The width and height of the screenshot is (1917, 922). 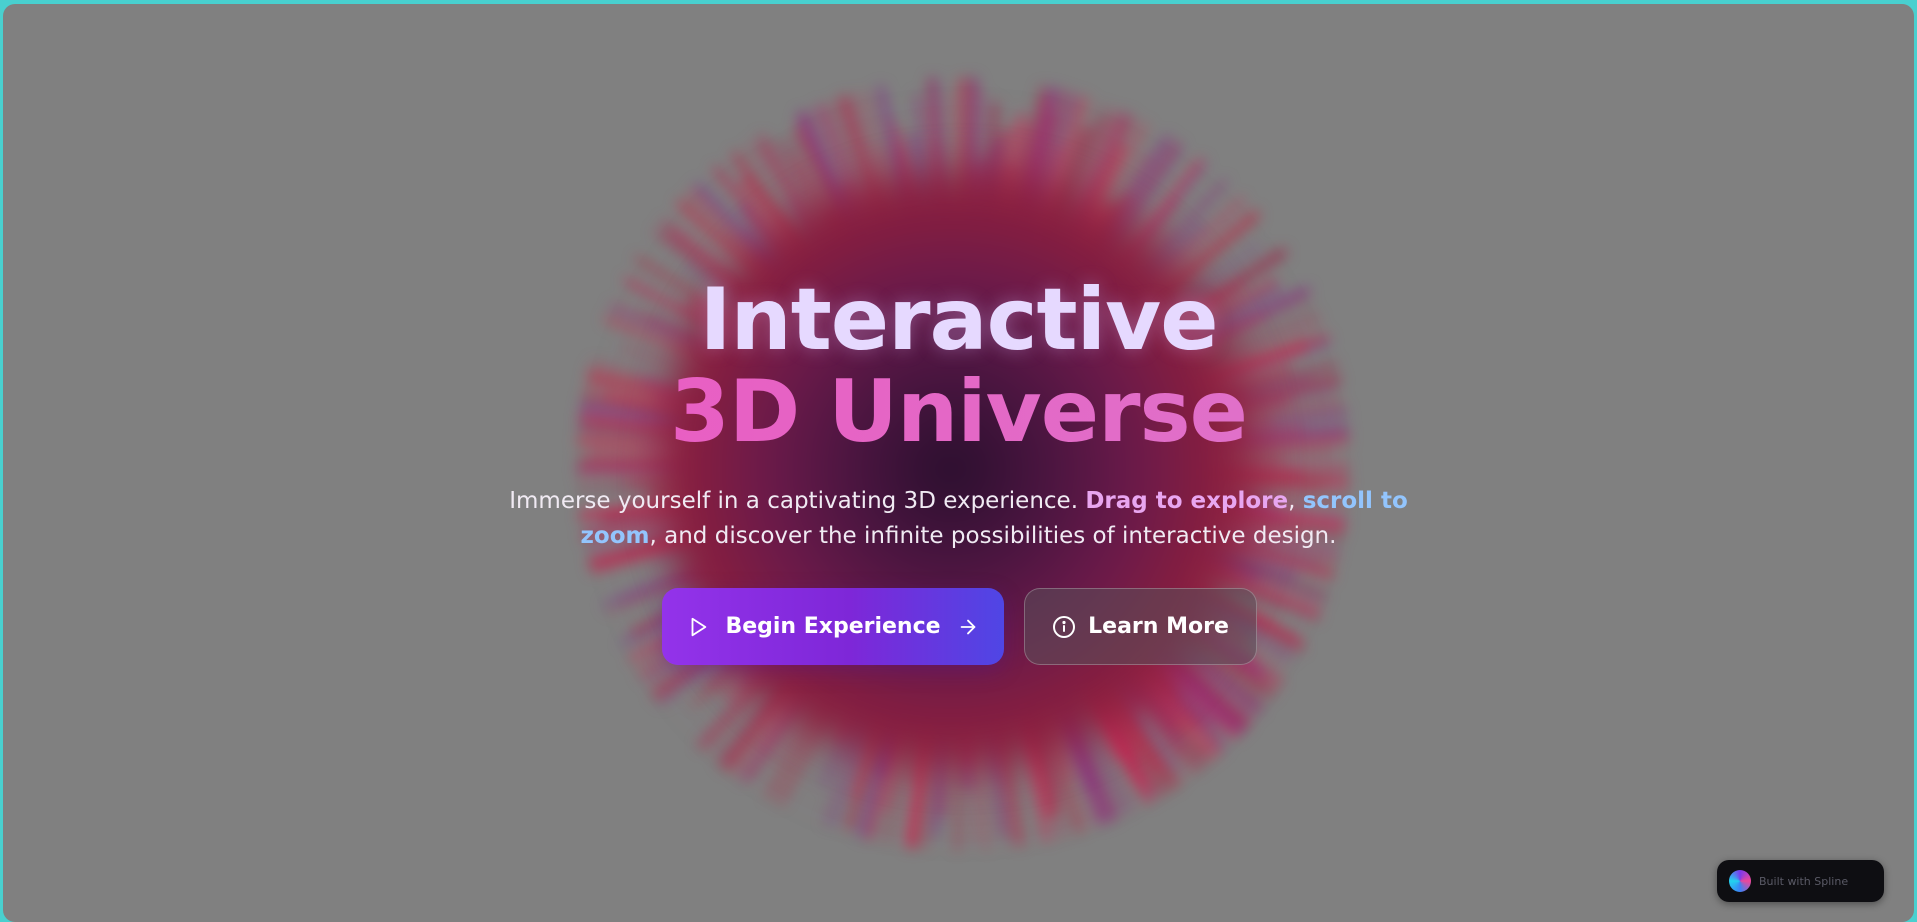 I want to click on arrow-right-icon, so click(x=968, y=627).